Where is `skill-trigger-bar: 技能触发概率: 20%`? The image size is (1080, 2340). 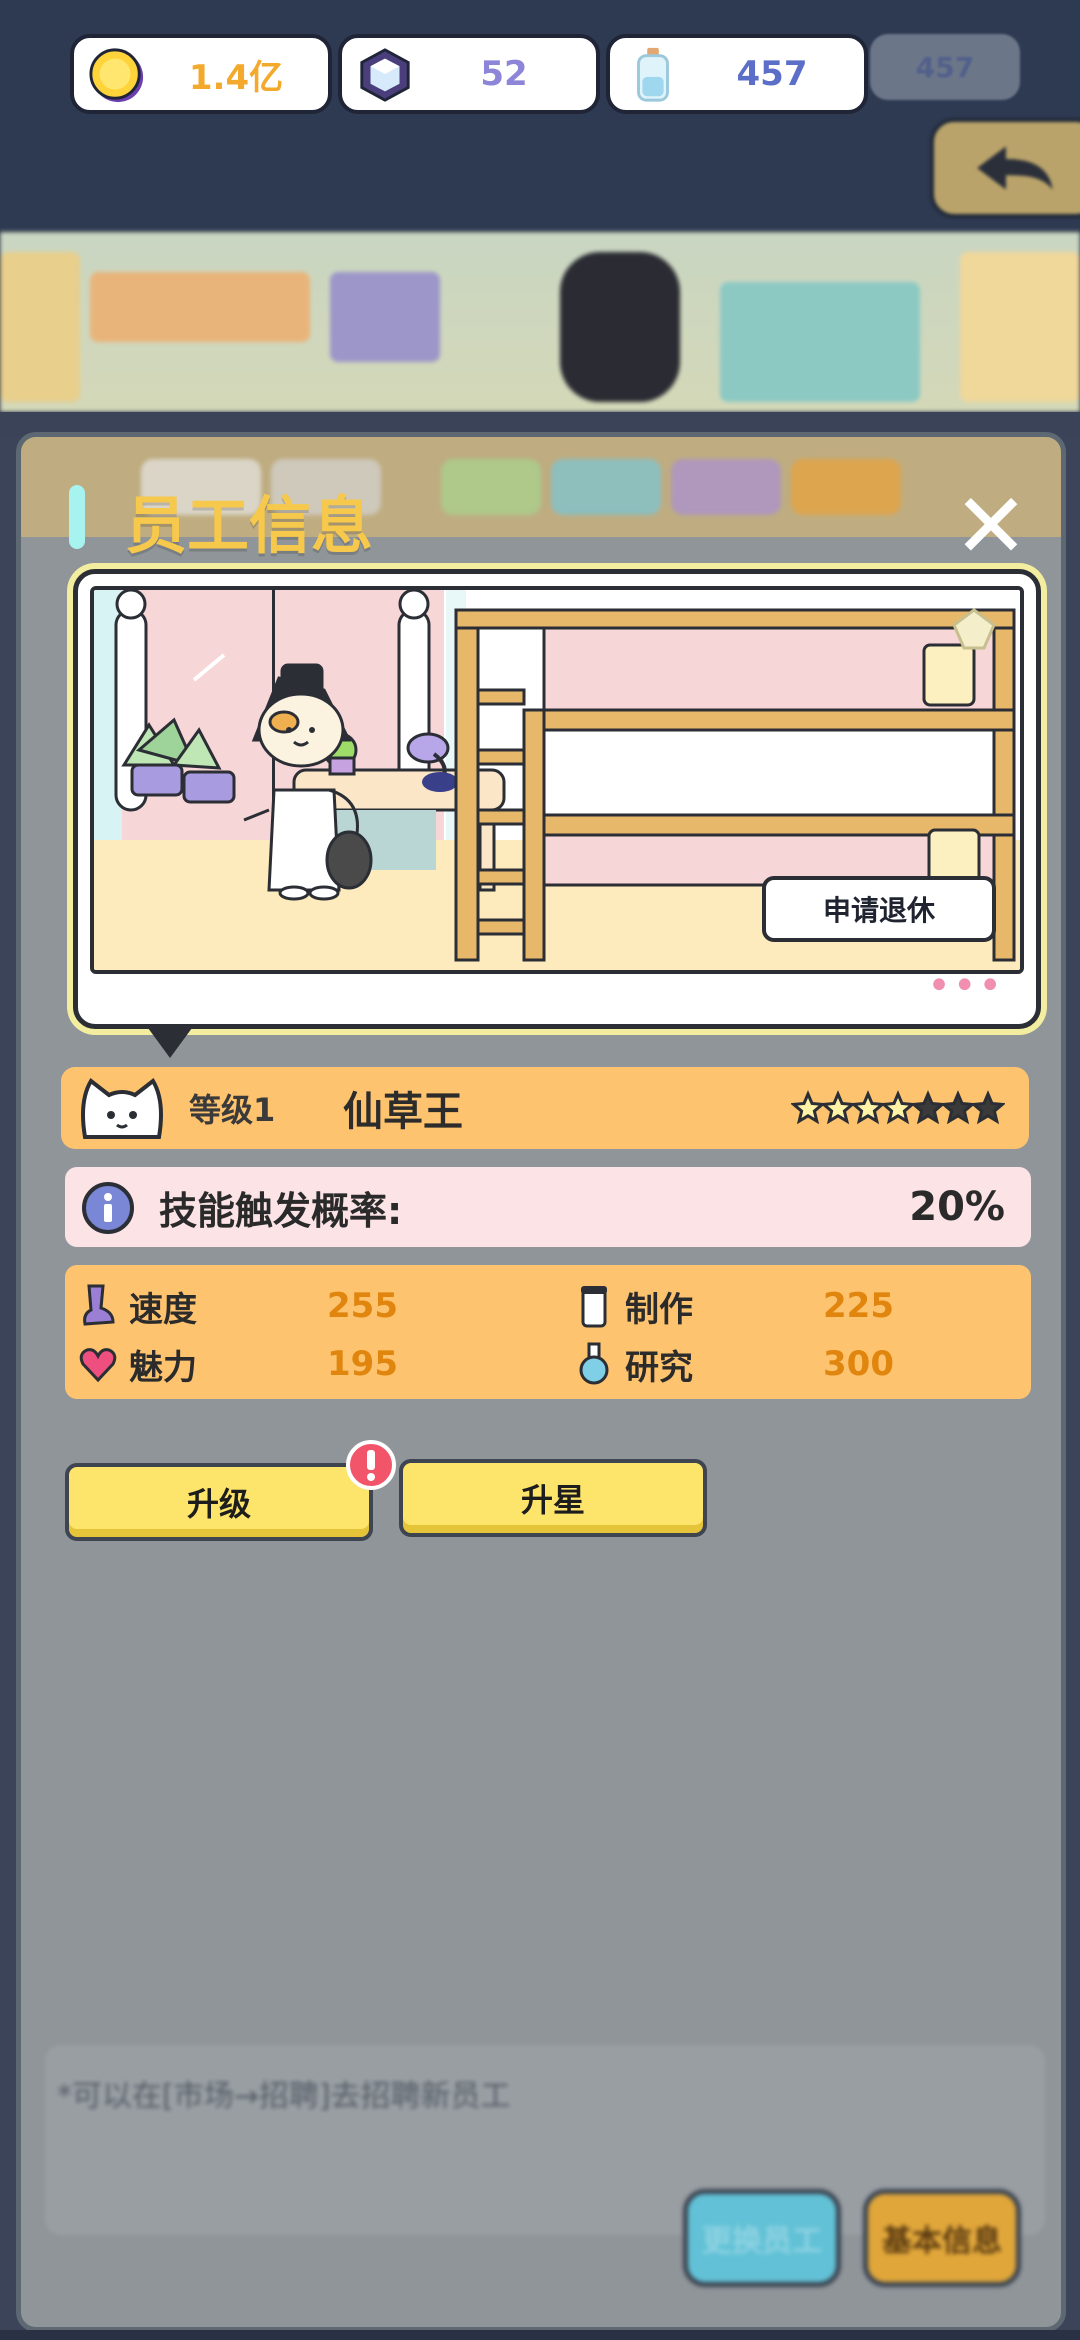
skill-trigger-bar: 技能触发概率: 20% is located at coordinates (548, 1207).